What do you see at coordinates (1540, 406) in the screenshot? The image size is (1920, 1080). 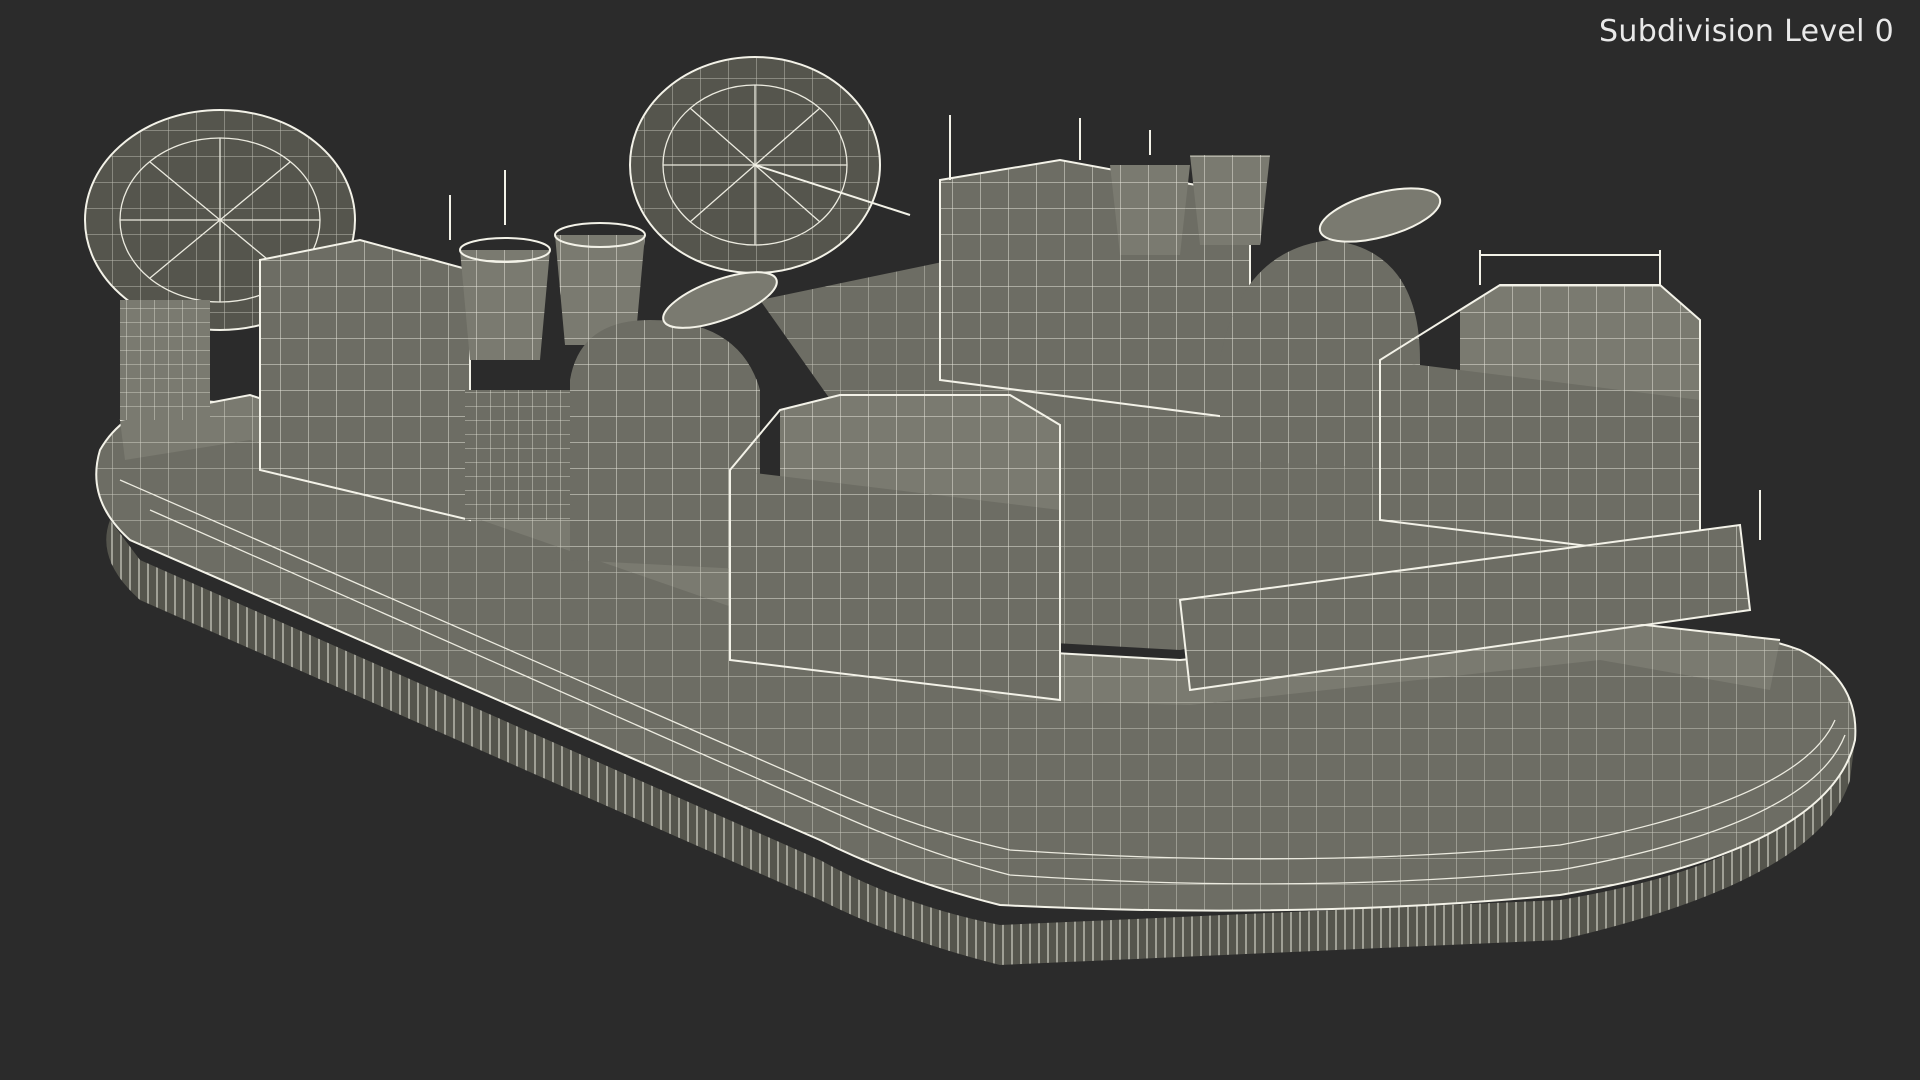 I see `right-pilot-house` at bounding box center [1540, 406].